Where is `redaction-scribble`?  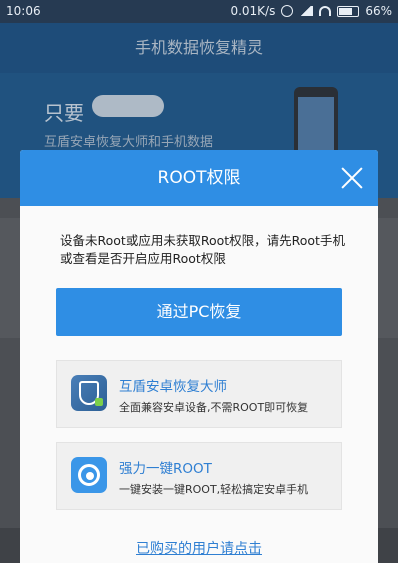 redaction-scribble is located at coordinates (128, 106).